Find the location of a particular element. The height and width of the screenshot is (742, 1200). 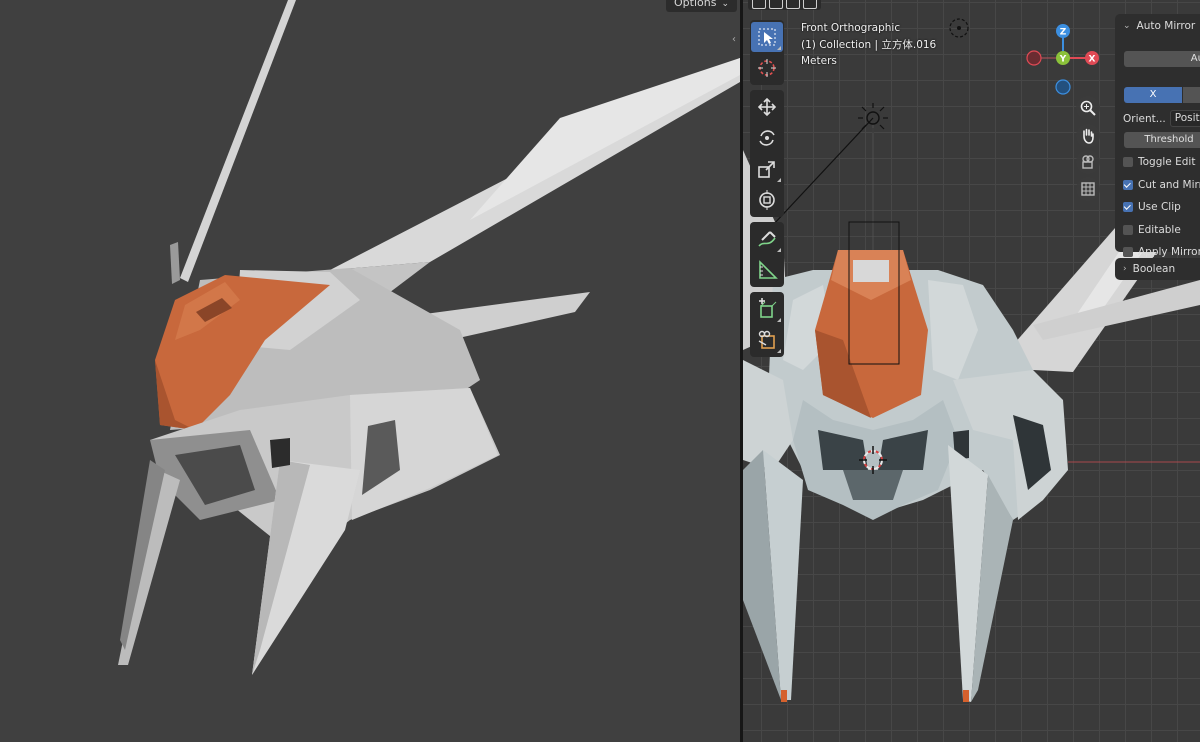

options-dropdown: Options ⌄ is located at coordinates (701, 6).